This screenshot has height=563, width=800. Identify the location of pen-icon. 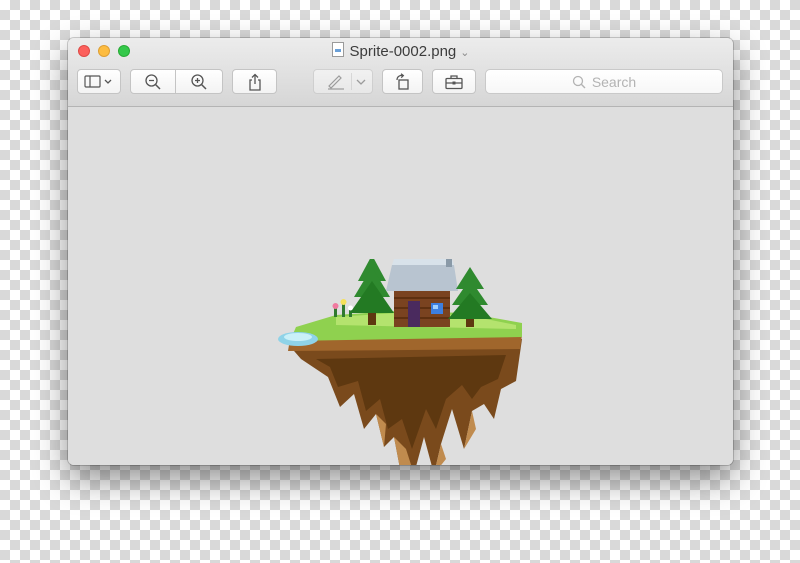
(336, 82).